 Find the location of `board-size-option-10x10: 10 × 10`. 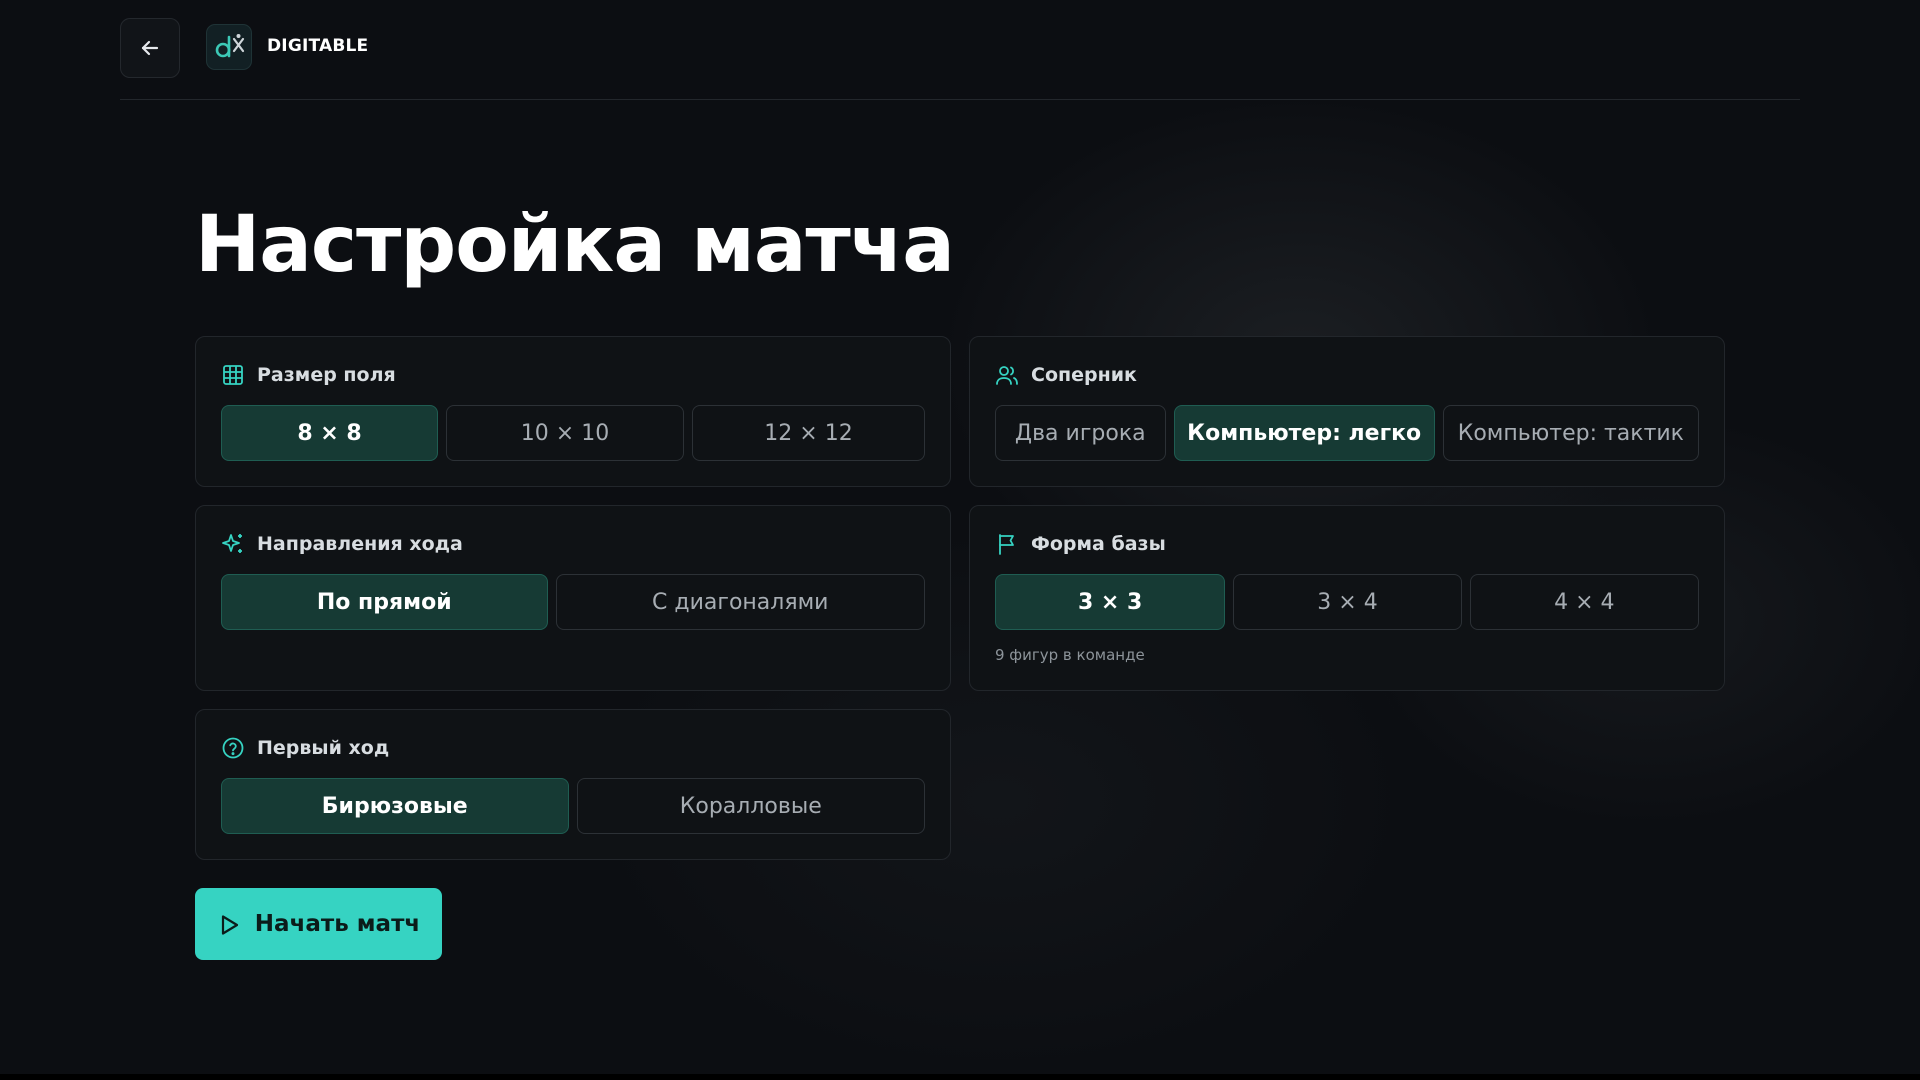

board-size-option-10x10: 10 × 10 is located at coordinates (565, 433).